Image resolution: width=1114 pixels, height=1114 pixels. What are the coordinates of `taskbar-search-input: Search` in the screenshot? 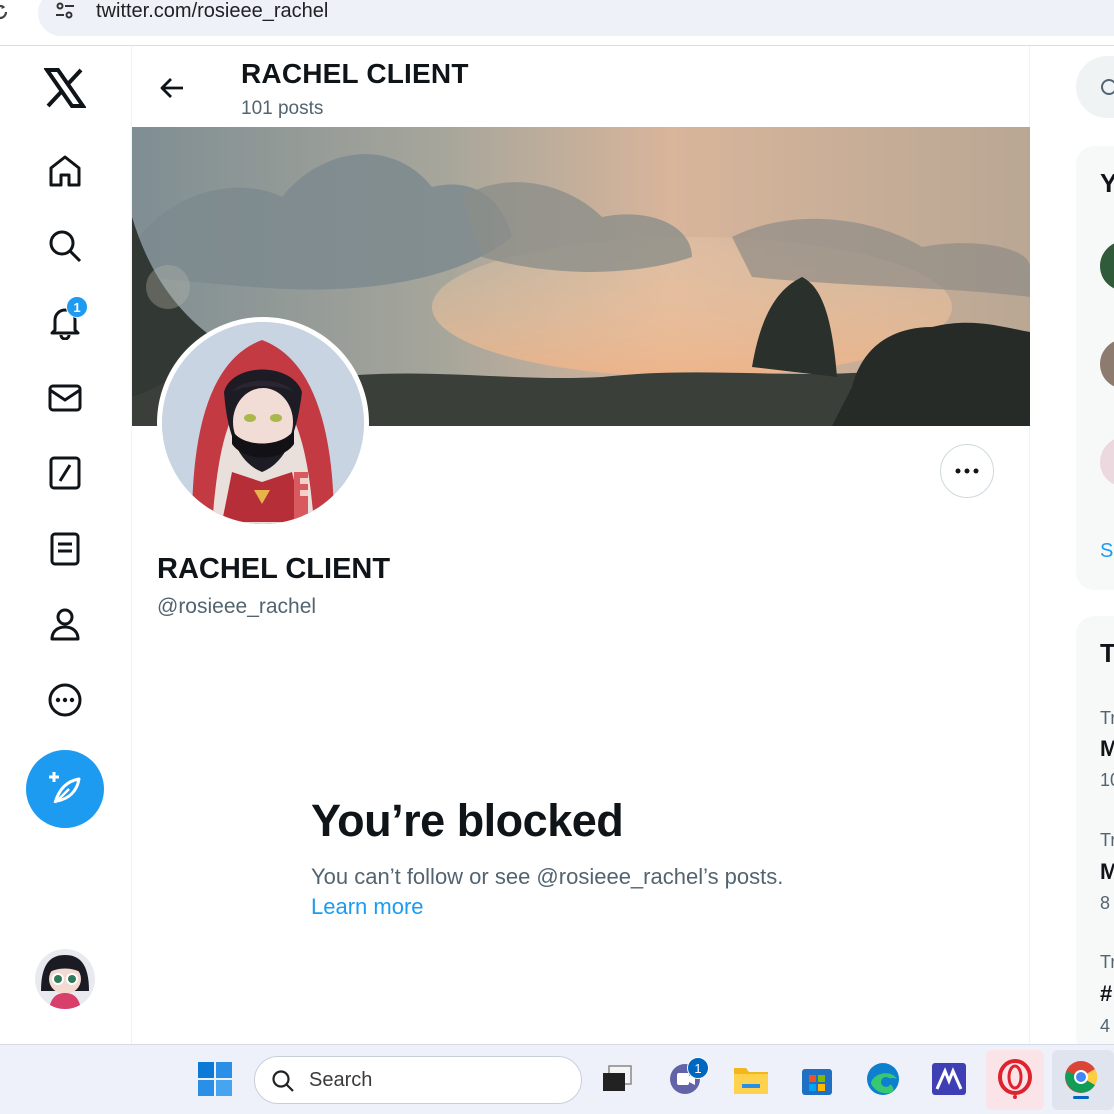 It's located at (418, 1080).